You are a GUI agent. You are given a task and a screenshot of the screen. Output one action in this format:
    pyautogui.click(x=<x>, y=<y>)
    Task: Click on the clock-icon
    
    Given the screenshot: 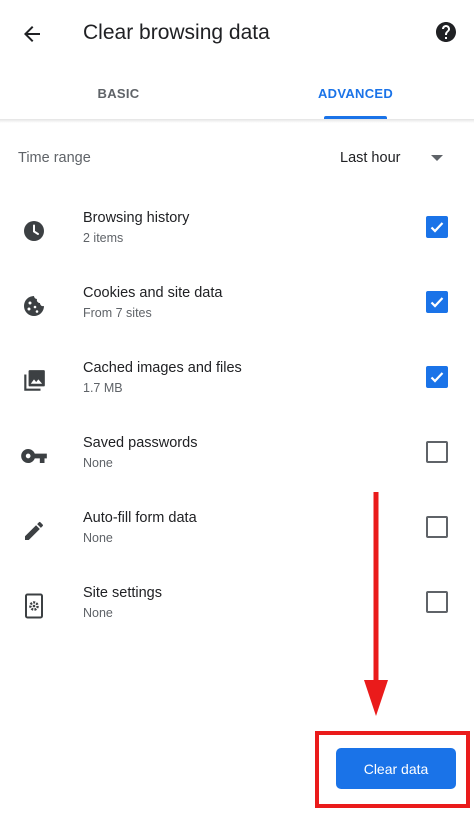 What is the action you would take?
    pyautogui.click(x=34, y=231)
    